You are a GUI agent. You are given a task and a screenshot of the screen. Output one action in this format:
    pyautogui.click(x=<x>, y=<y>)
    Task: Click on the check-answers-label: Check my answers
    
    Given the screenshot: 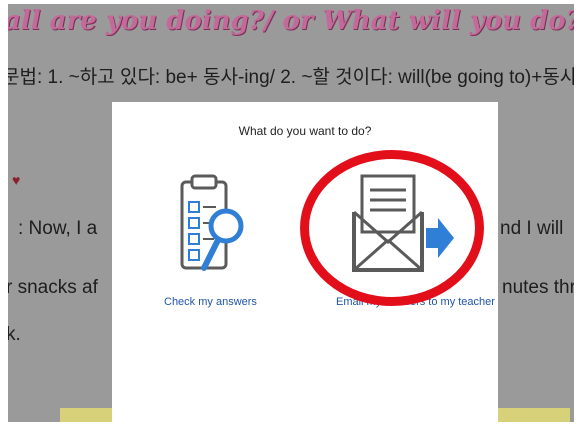 What is the action you would take?
    pyautogui.click(x=210, y=302)
    